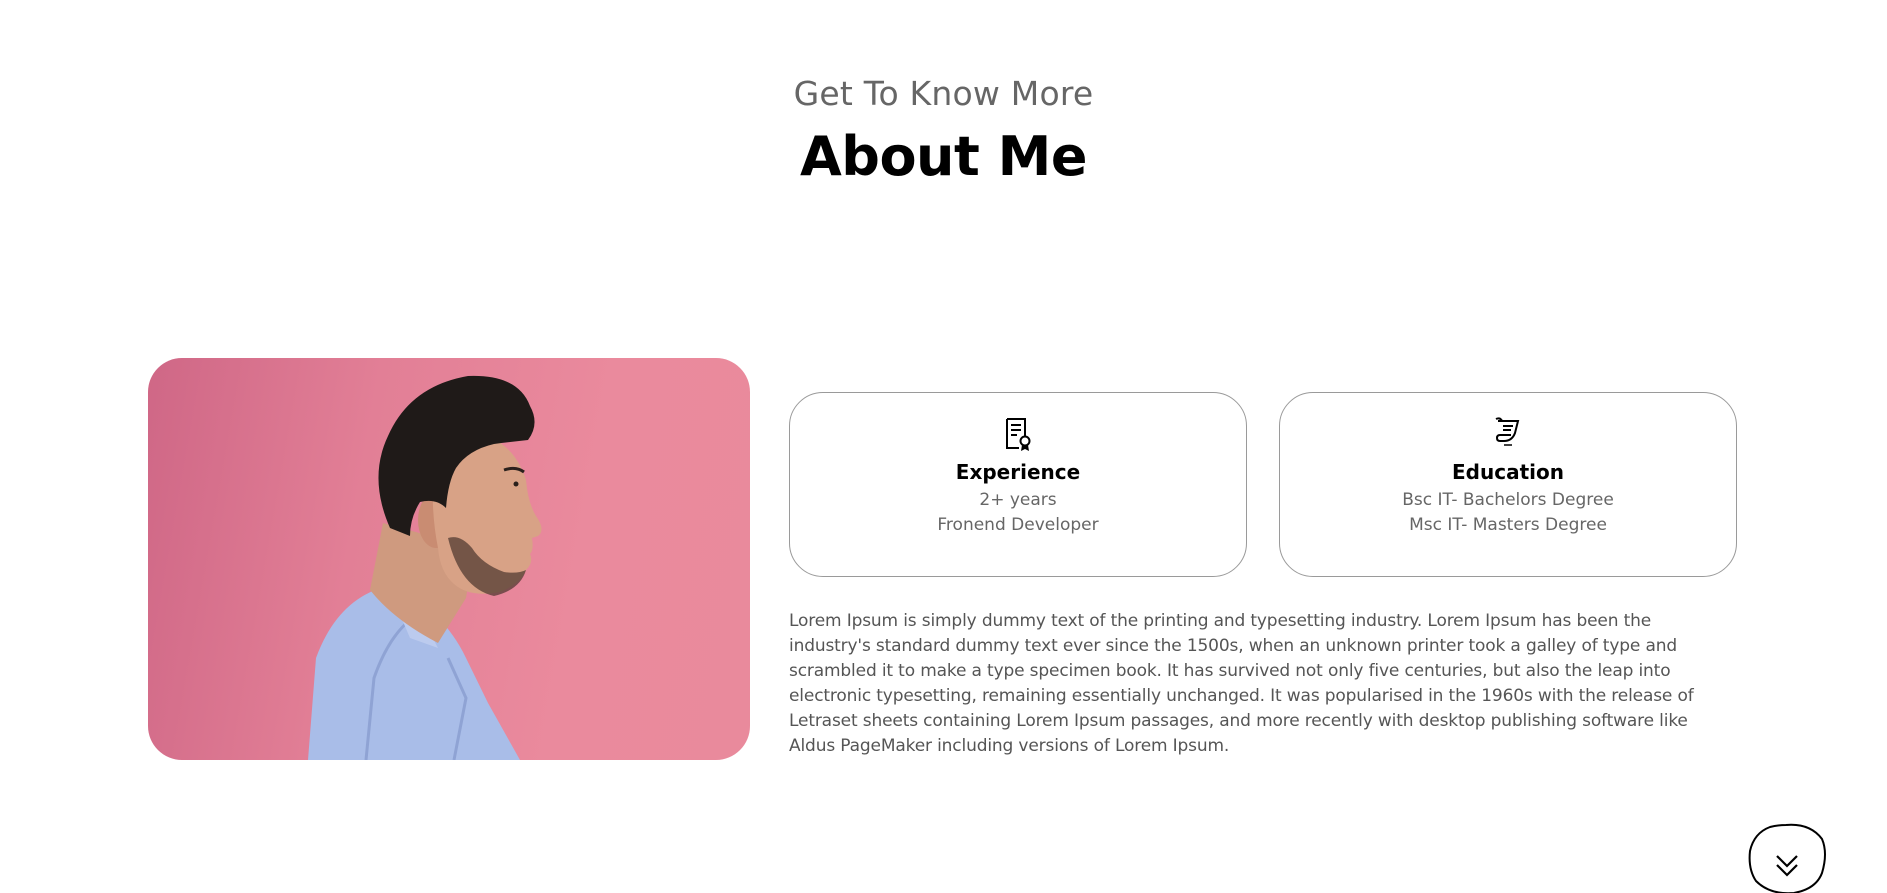  What do you see at coordinates (1508, 434) in the screenshot?
I see `graduation-scroll-icon` at bounding box center [1508, 434].